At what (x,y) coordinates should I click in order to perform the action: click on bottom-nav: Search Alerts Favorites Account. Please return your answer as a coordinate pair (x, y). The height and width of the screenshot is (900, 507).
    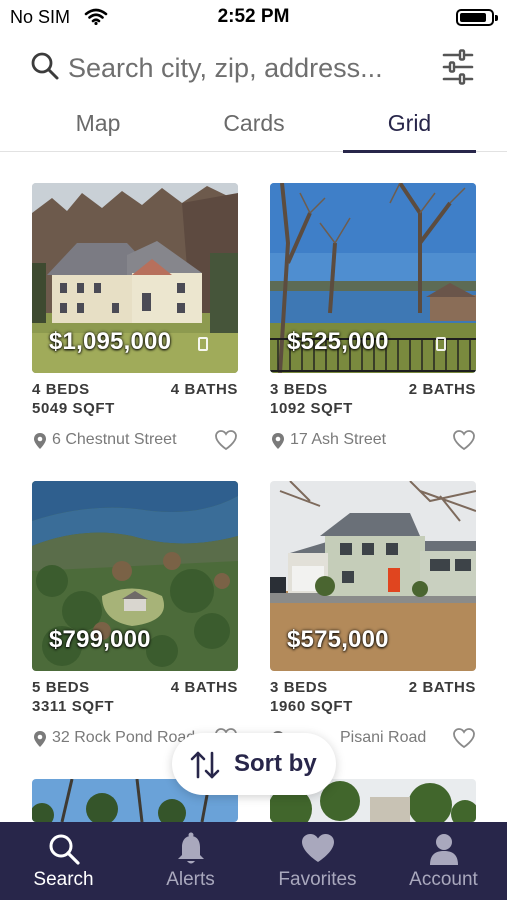
    Looking at the image, I should click on (253, 861).